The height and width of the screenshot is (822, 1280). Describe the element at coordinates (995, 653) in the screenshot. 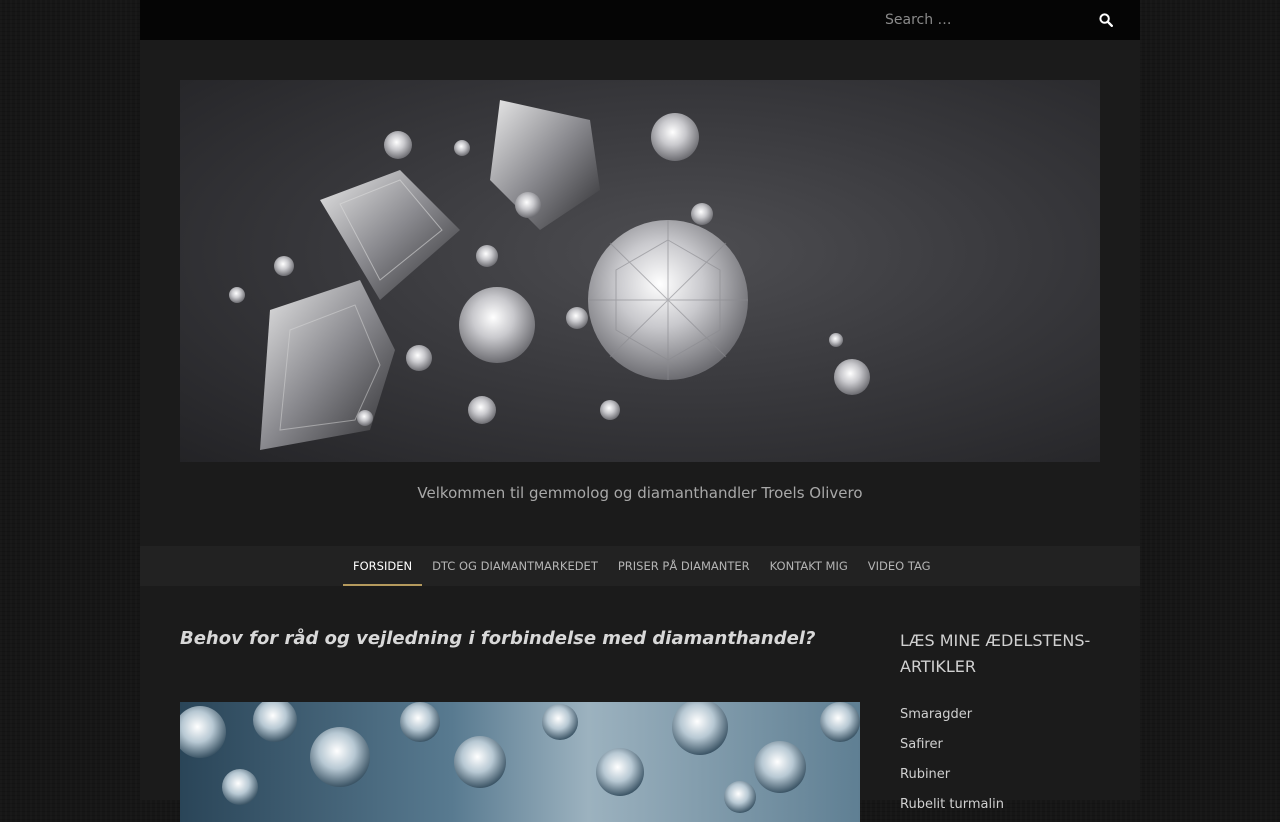

I see `sidebar-widget-title: LÆS MINE ÆDELSTENS-ARTIKLER` at that location.